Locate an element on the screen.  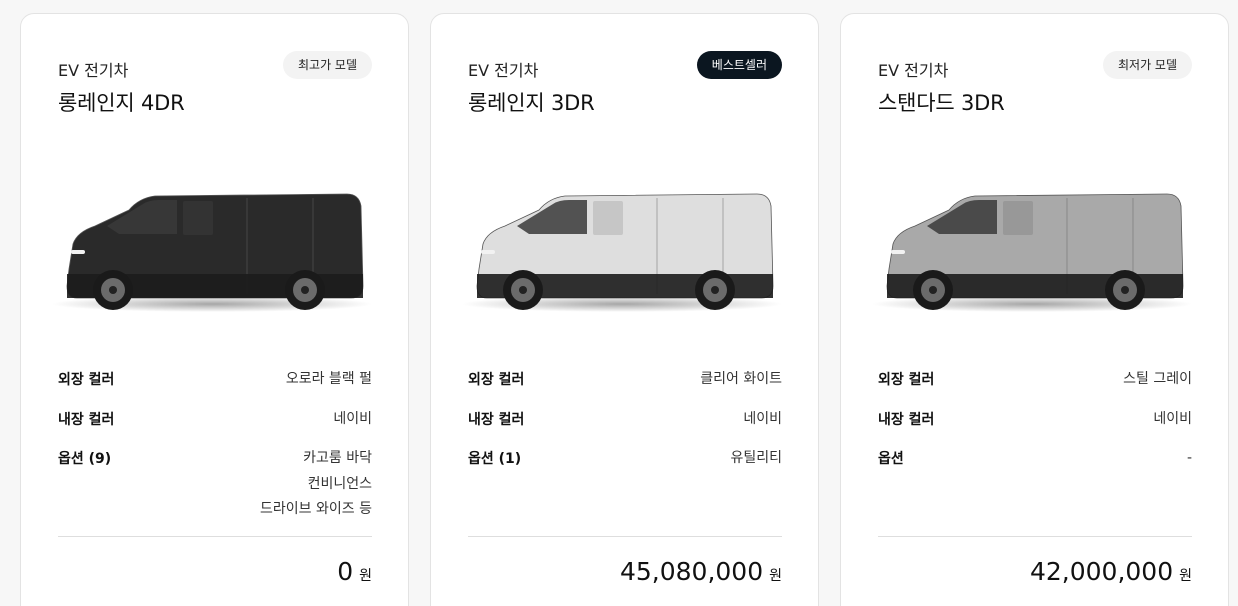
spec-options-list: 카고룸 바닥컨비니언스드라이브 와이즈 등 is located at coordinates (316, 484).